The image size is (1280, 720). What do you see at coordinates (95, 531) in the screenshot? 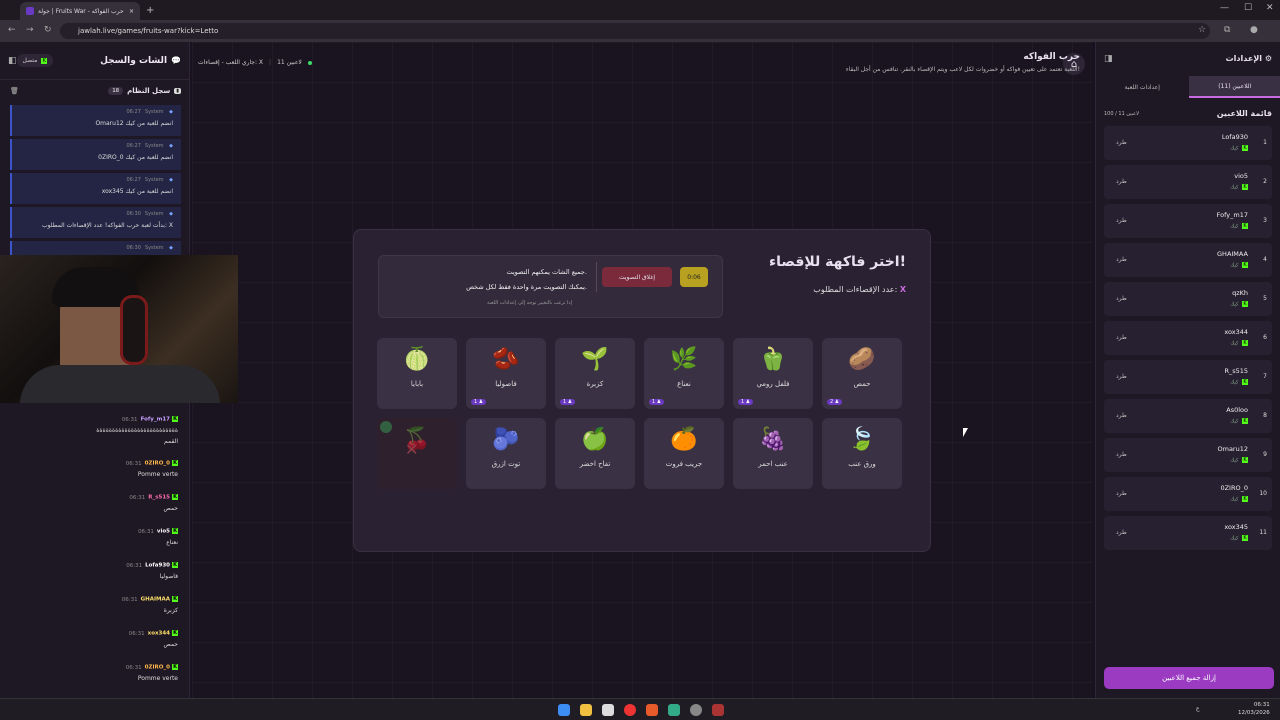
I see `chat-username: 06:31 vio5 K` at bounding box center [95, 531].